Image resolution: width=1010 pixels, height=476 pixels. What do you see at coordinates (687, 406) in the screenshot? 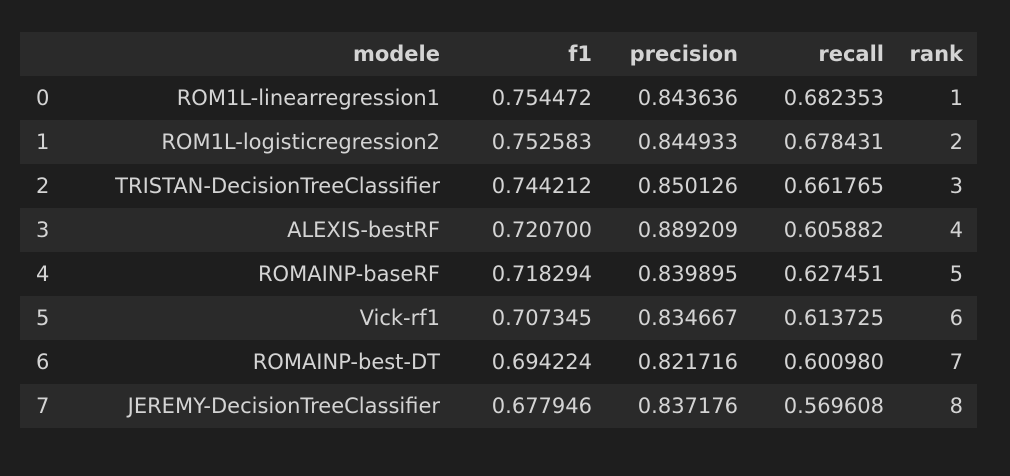
I see `cell-precision: 0.837176` at bounding box center [687, 406].